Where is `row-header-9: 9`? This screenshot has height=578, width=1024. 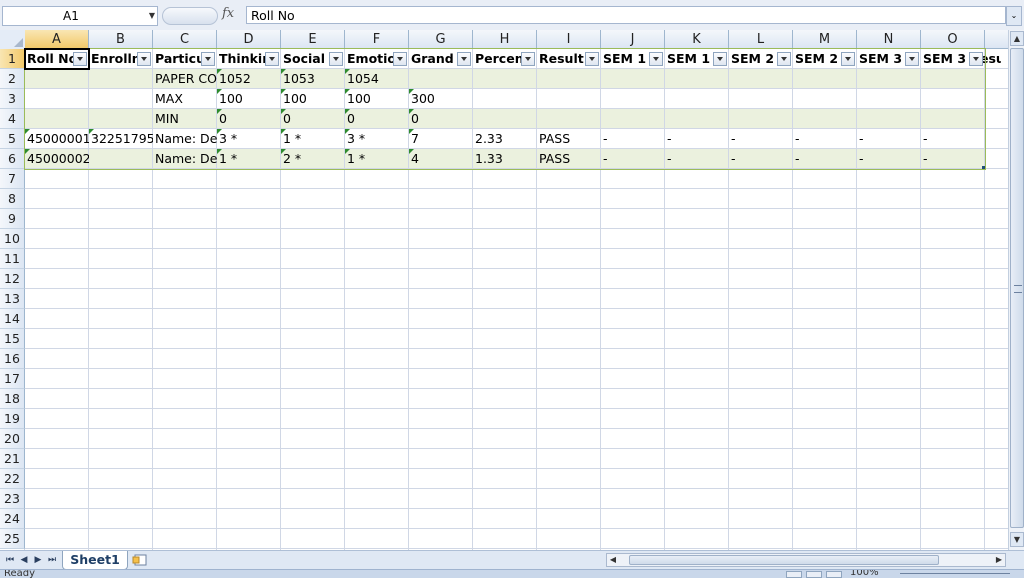
row-header-9: 9 is located at coordinates (12, 219).